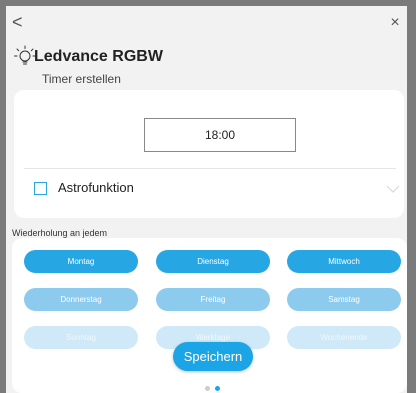 The image size is (416, 393). I want to click on page-subtitle: Timer erstellen, so click(81, 79).